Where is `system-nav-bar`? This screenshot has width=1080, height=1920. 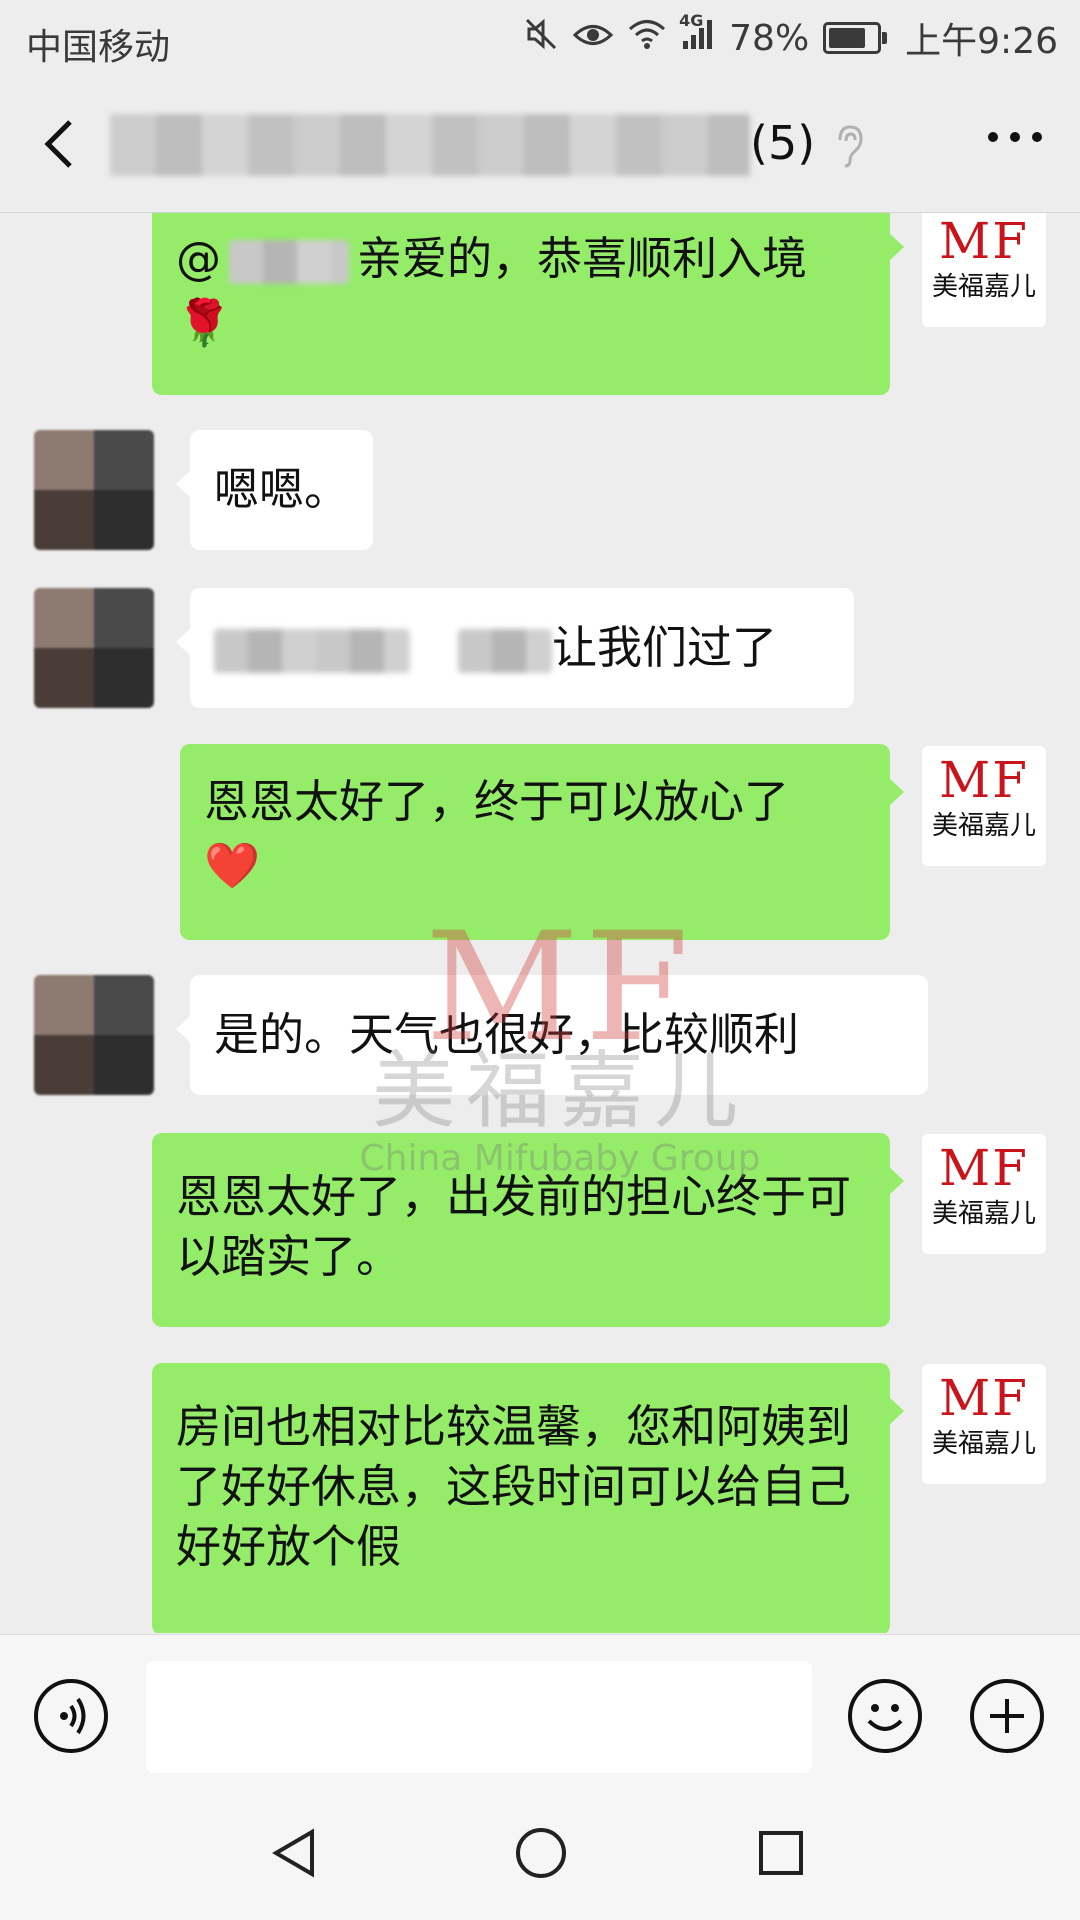
system-nav-bar is located at coordinates (540, 1851).